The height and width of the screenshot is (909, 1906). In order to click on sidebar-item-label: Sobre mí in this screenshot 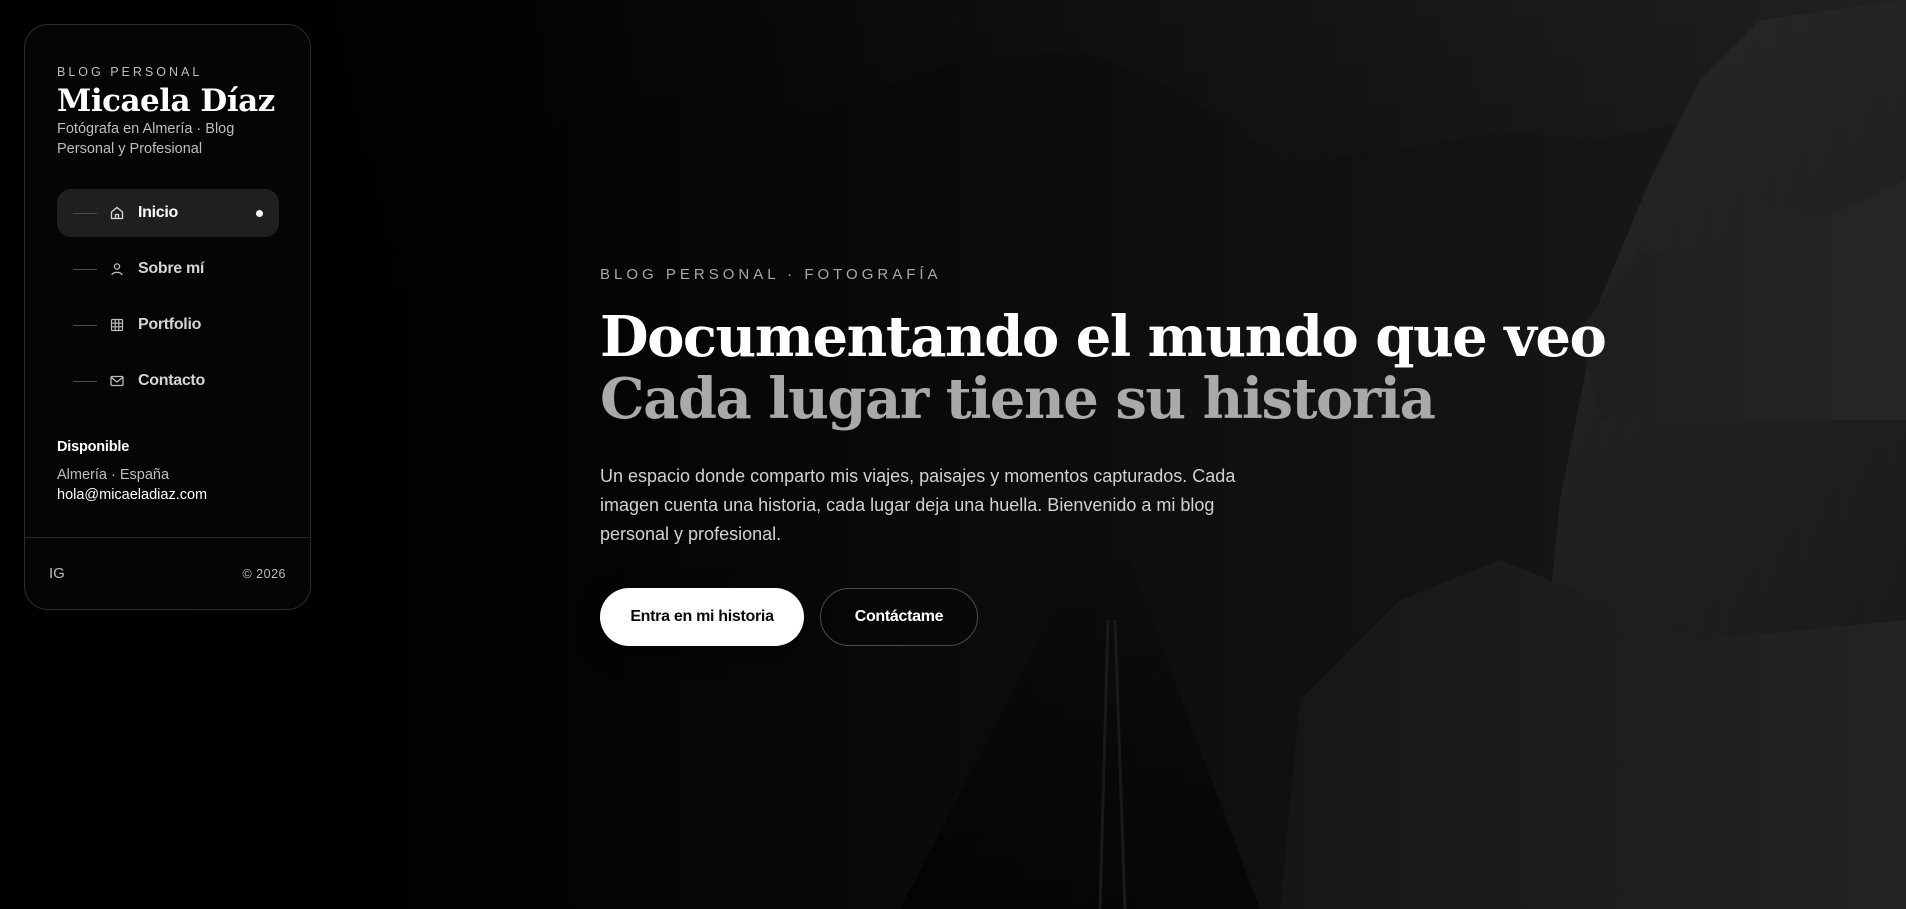, I will do `click(171, 268)`.